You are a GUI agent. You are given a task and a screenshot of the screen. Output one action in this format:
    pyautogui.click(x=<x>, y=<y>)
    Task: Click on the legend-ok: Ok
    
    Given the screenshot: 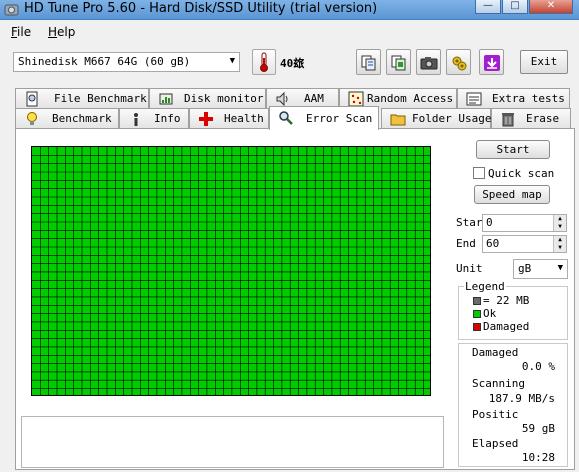 What is the action you would take?
    pyautogui.click(x=490, y=313)
    